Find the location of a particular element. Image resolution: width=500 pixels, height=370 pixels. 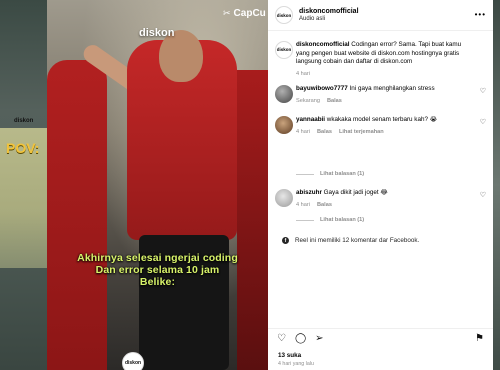

view-replies-button: Lihat balasan (1) is located at coordinates (330, 220).